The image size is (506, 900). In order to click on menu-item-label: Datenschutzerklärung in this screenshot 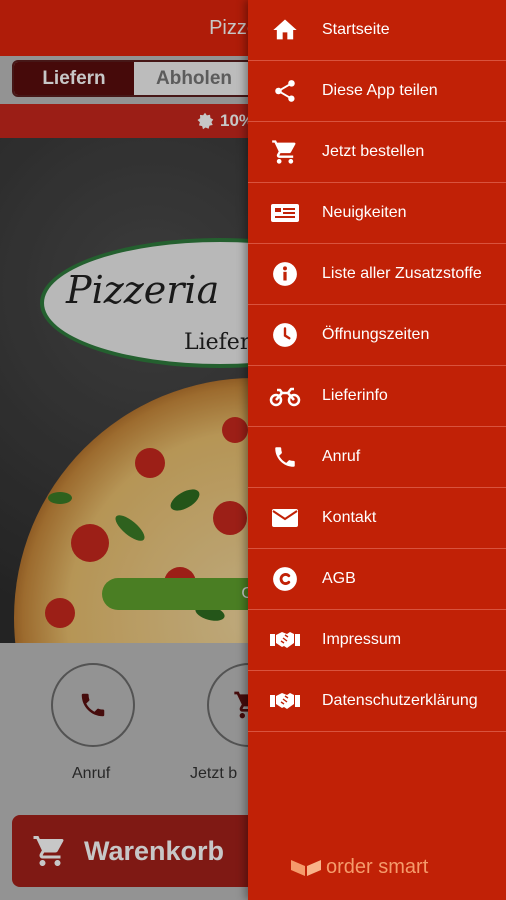, I will do `click(400, 700)`.